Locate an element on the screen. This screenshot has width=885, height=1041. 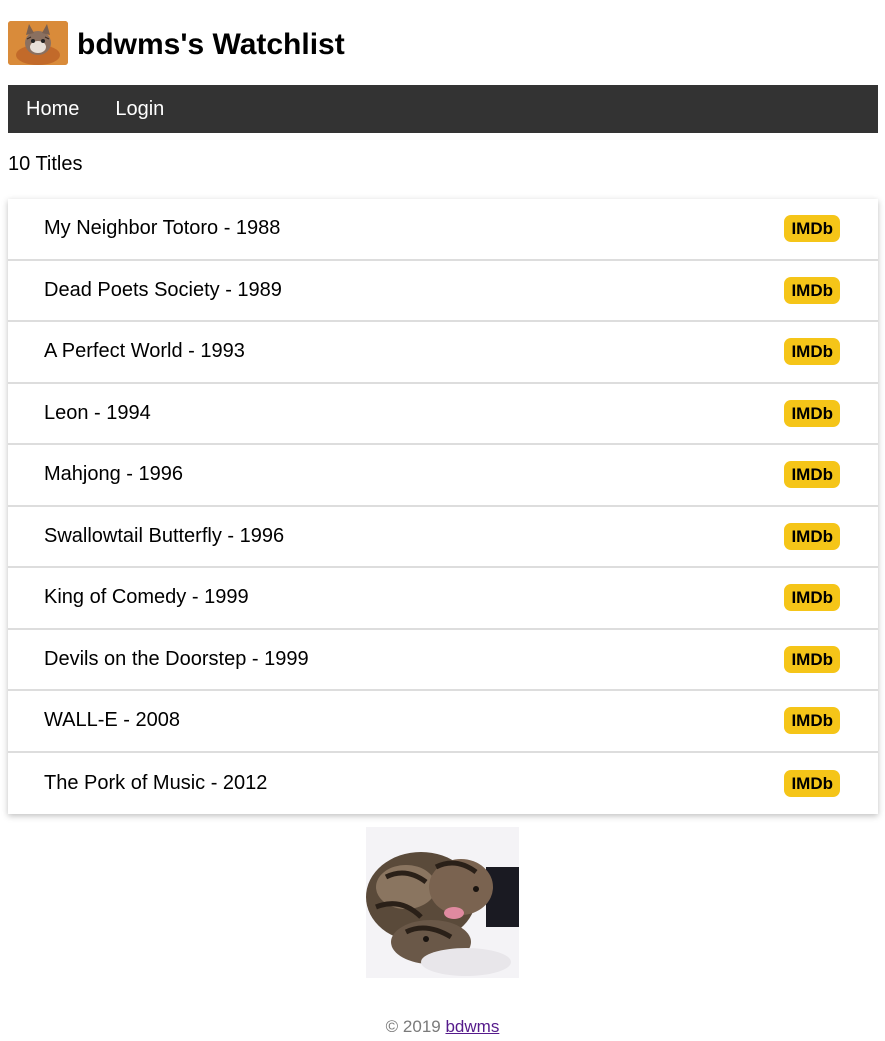
nav-bar: Home Login is located at coordinates (443, 109).